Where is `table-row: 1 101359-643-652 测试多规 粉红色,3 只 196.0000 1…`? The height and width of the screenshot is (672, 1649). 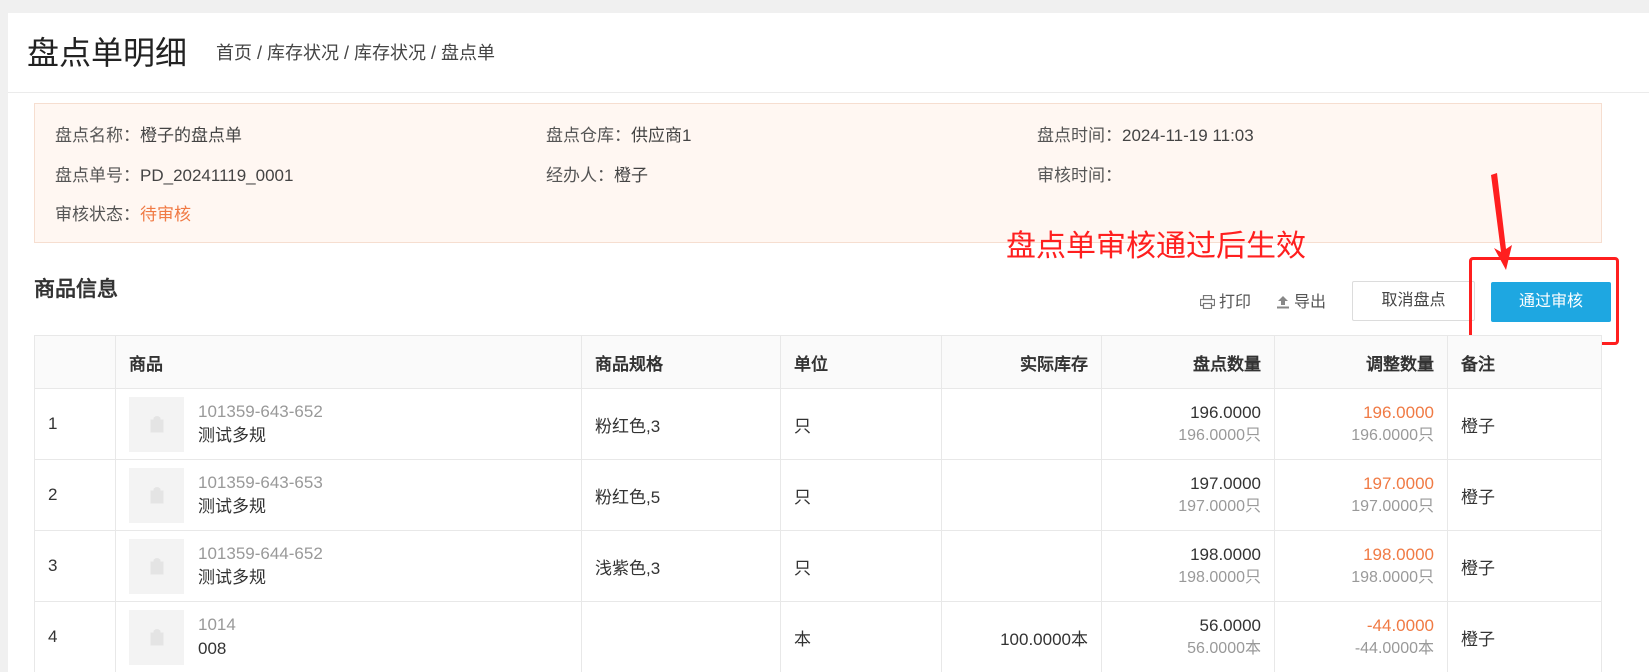
table-row: 1 101359-643-652 测试多规 粉红色,3 只 196.0000 1… is located at coordinates (818, 424).